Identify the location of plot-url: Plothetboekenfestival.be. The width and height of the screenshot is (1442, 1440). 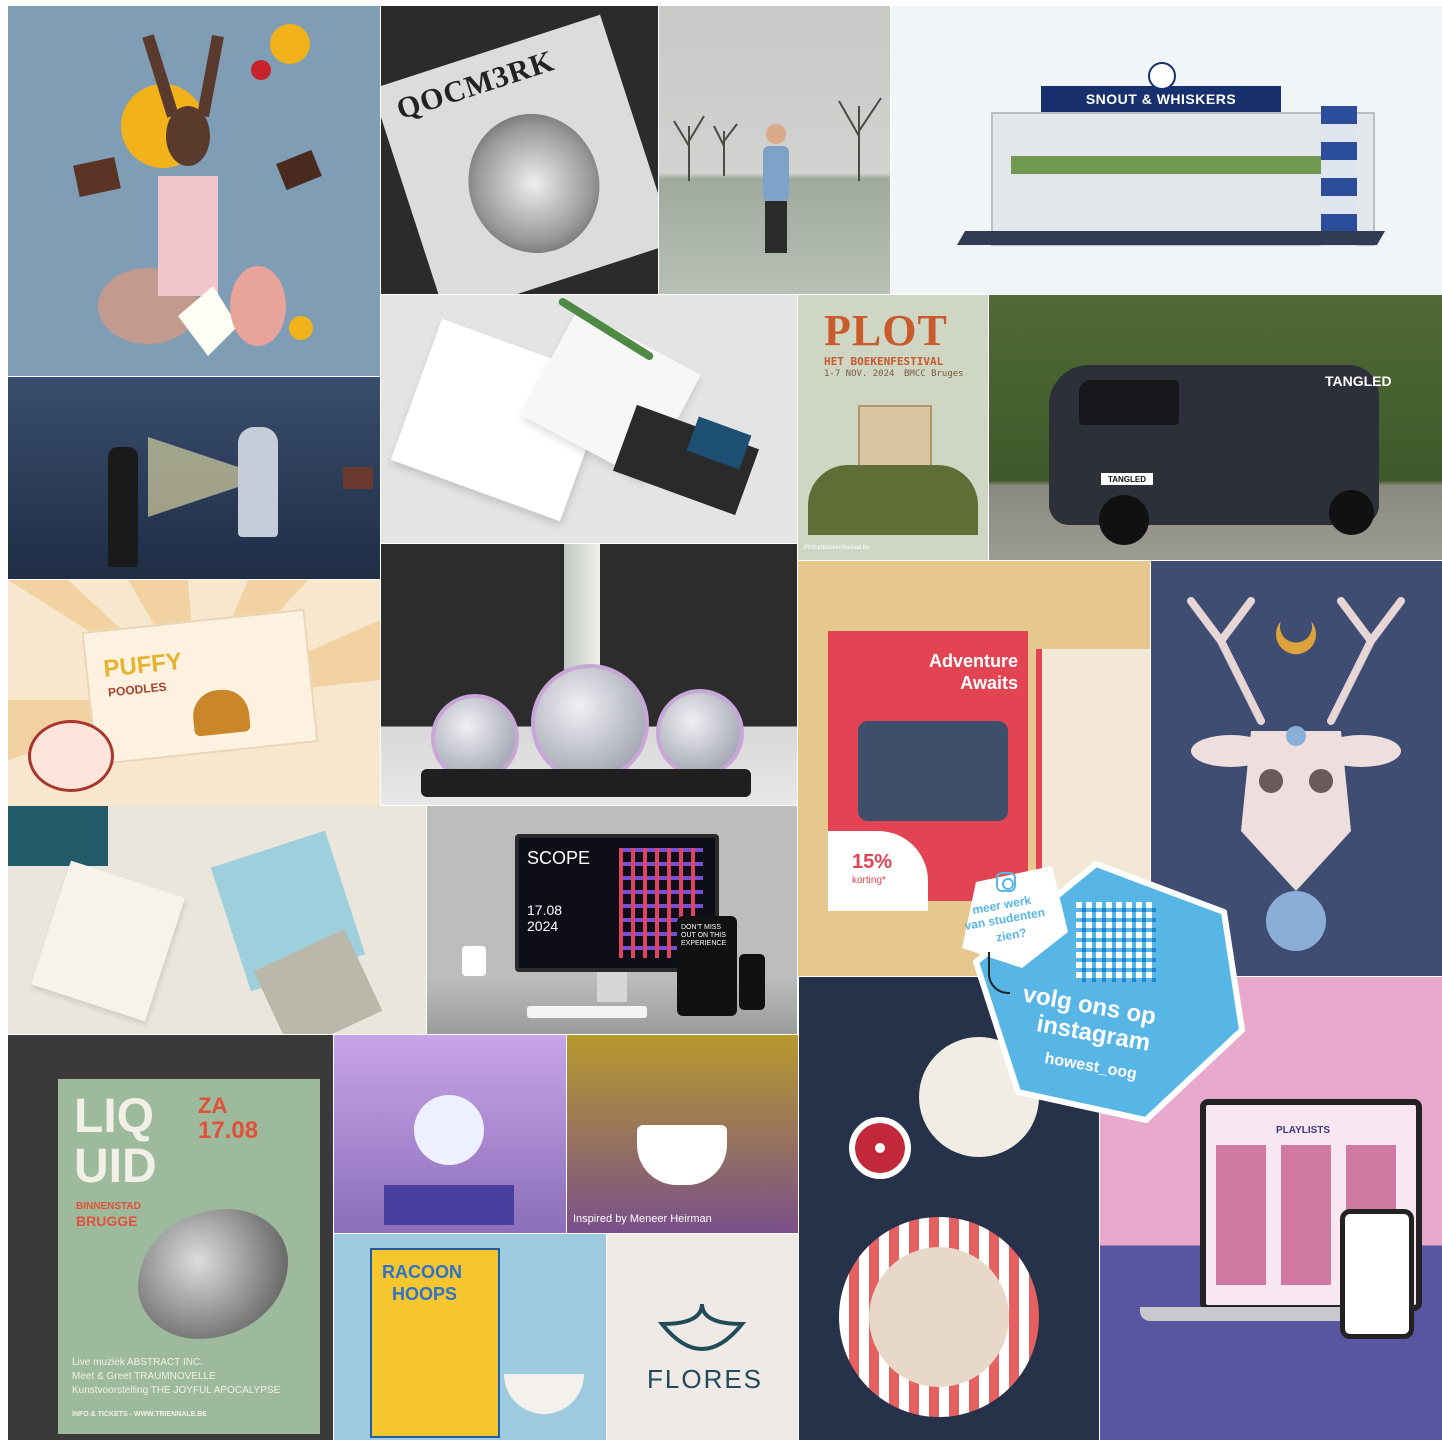
(837, 548).